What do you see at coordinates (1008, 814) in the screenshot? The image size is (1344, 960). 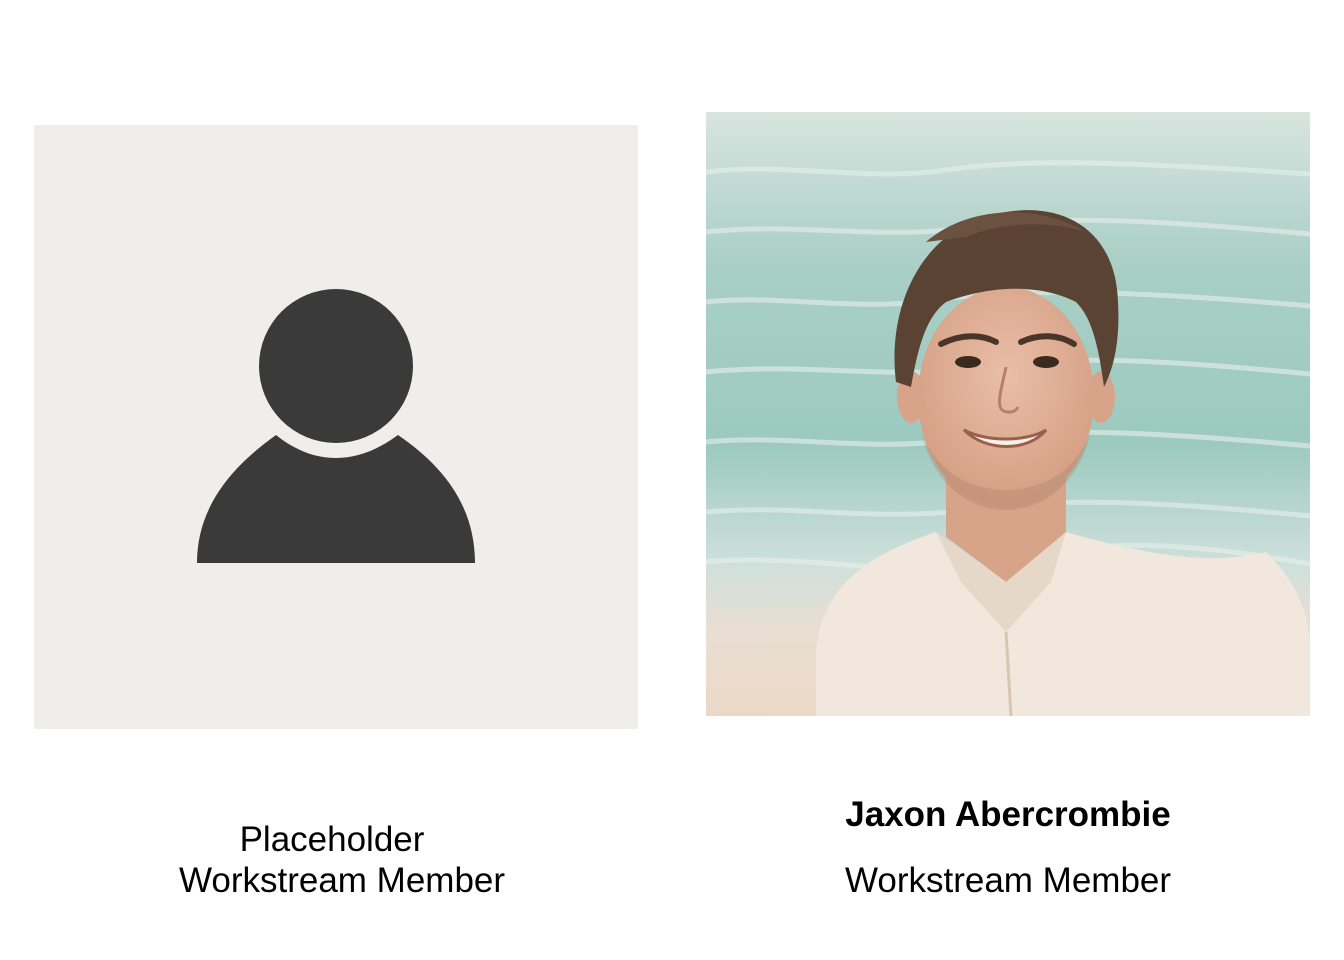 I see `member-name: Jaxon Abercrombie` at bounding box center [1008, 814].